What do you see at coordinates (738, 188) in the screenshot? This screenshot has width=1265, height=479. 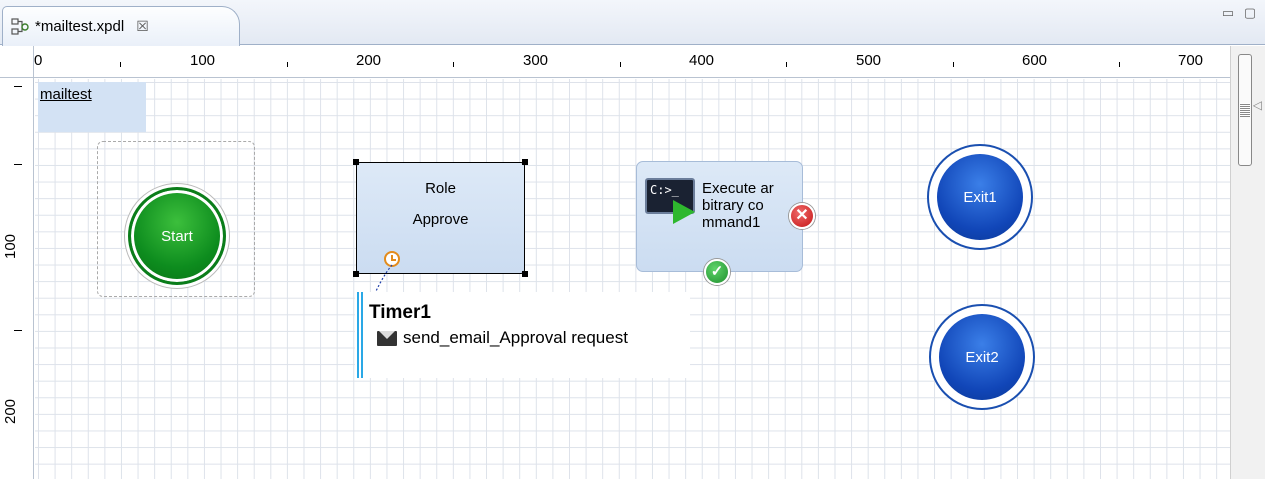 I see `exec-label-line: Execute ar` at bounding box center [738, 188].